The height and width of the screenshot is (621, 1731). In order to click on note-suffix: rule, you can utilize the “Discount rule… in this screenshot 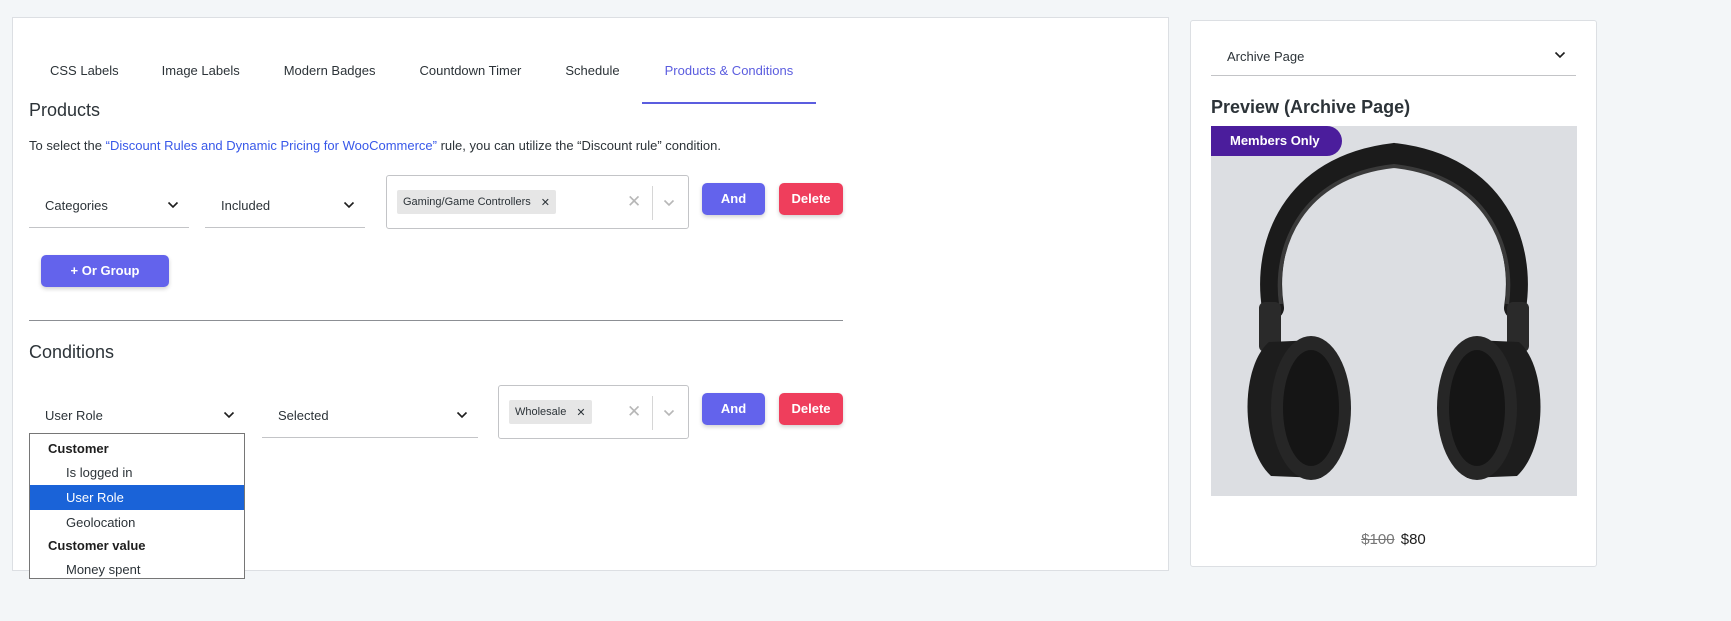, I will do `click(578, 145)`.